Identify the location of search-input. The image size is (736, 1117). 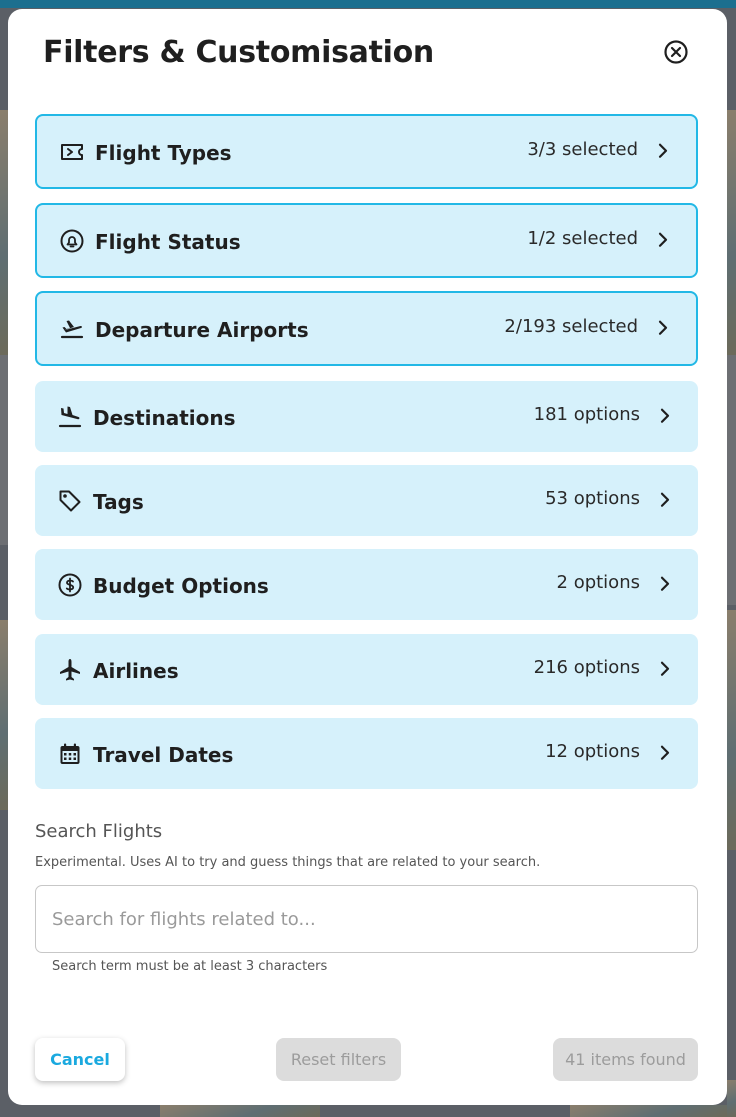
(366, 919).